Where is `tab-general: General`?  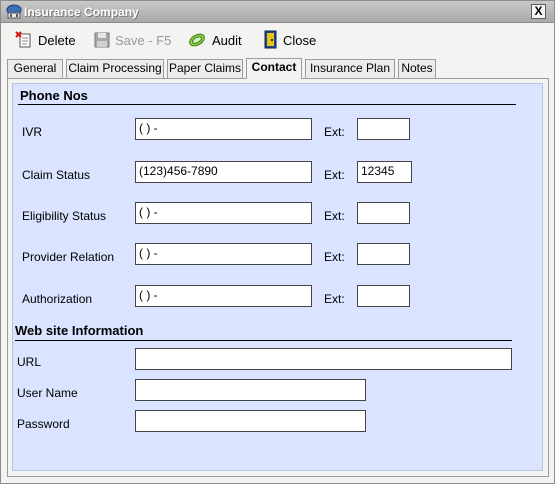
tab-general: General is located at coordinates (35, 68).